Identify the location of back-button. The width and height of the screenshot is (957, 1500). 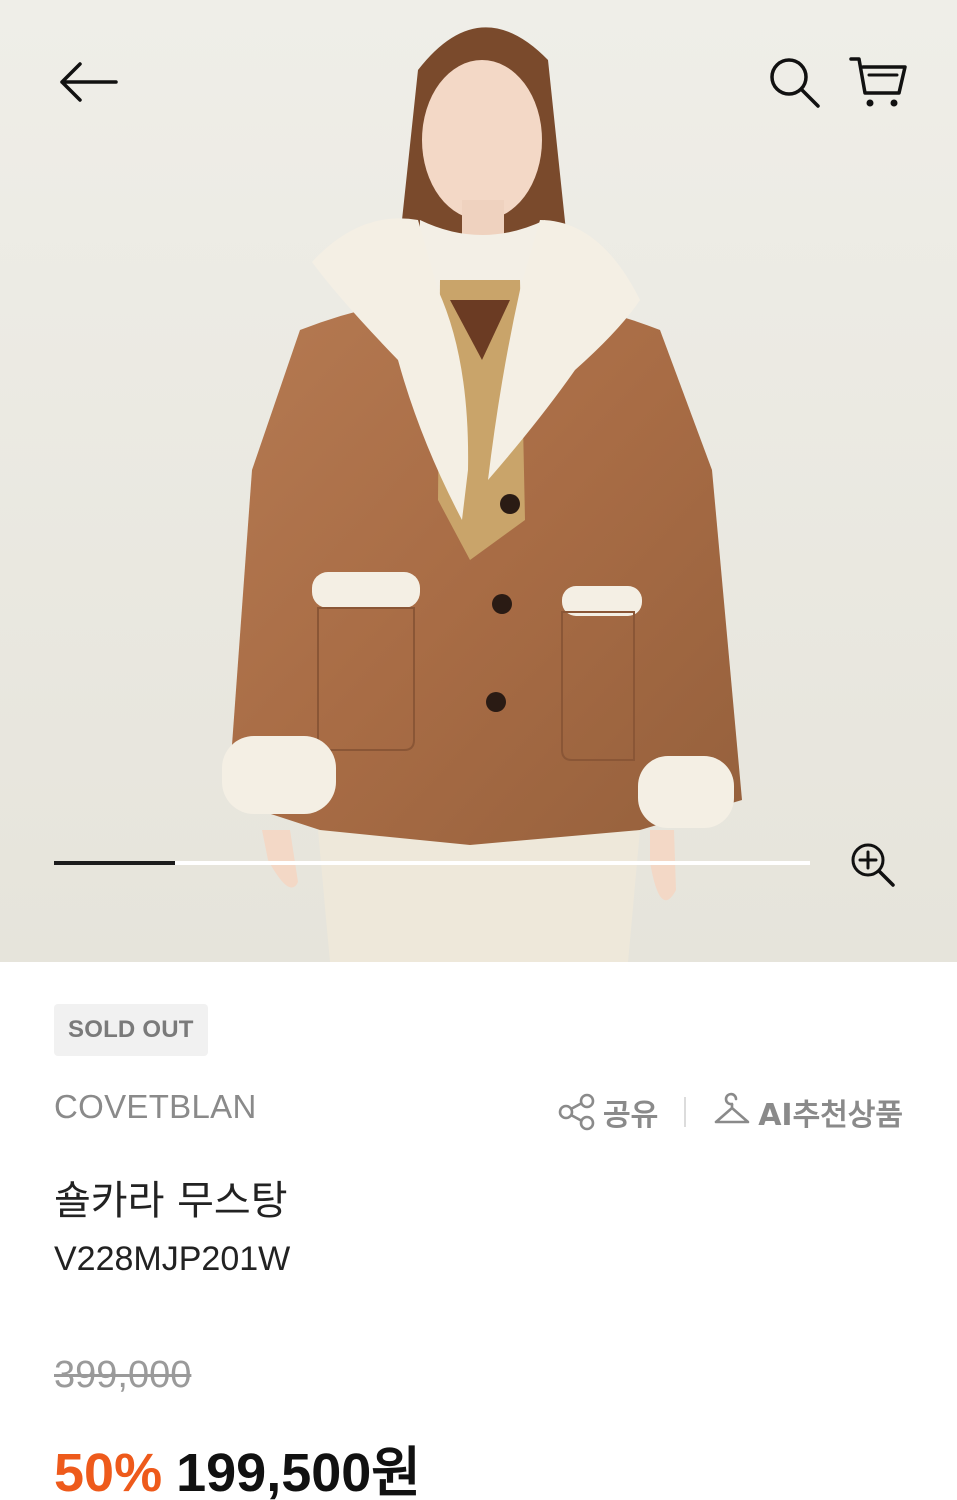
(88, 82).